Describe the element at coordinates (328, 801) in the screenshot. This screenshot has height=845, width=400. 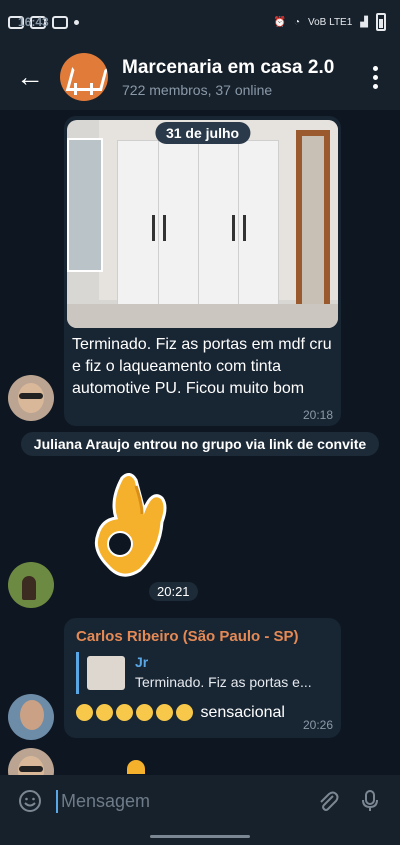
I see `attach-icon` at that location.